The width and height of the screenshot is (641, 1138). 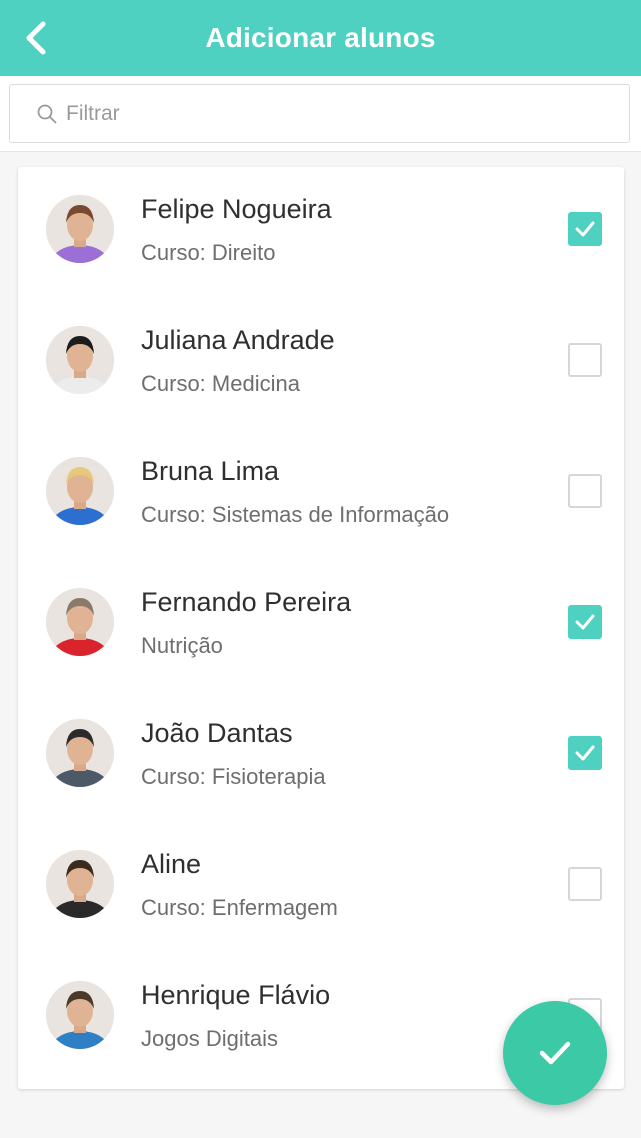 I want to click on student-course: Jogos Digitais, so click(x=209, y=1038).